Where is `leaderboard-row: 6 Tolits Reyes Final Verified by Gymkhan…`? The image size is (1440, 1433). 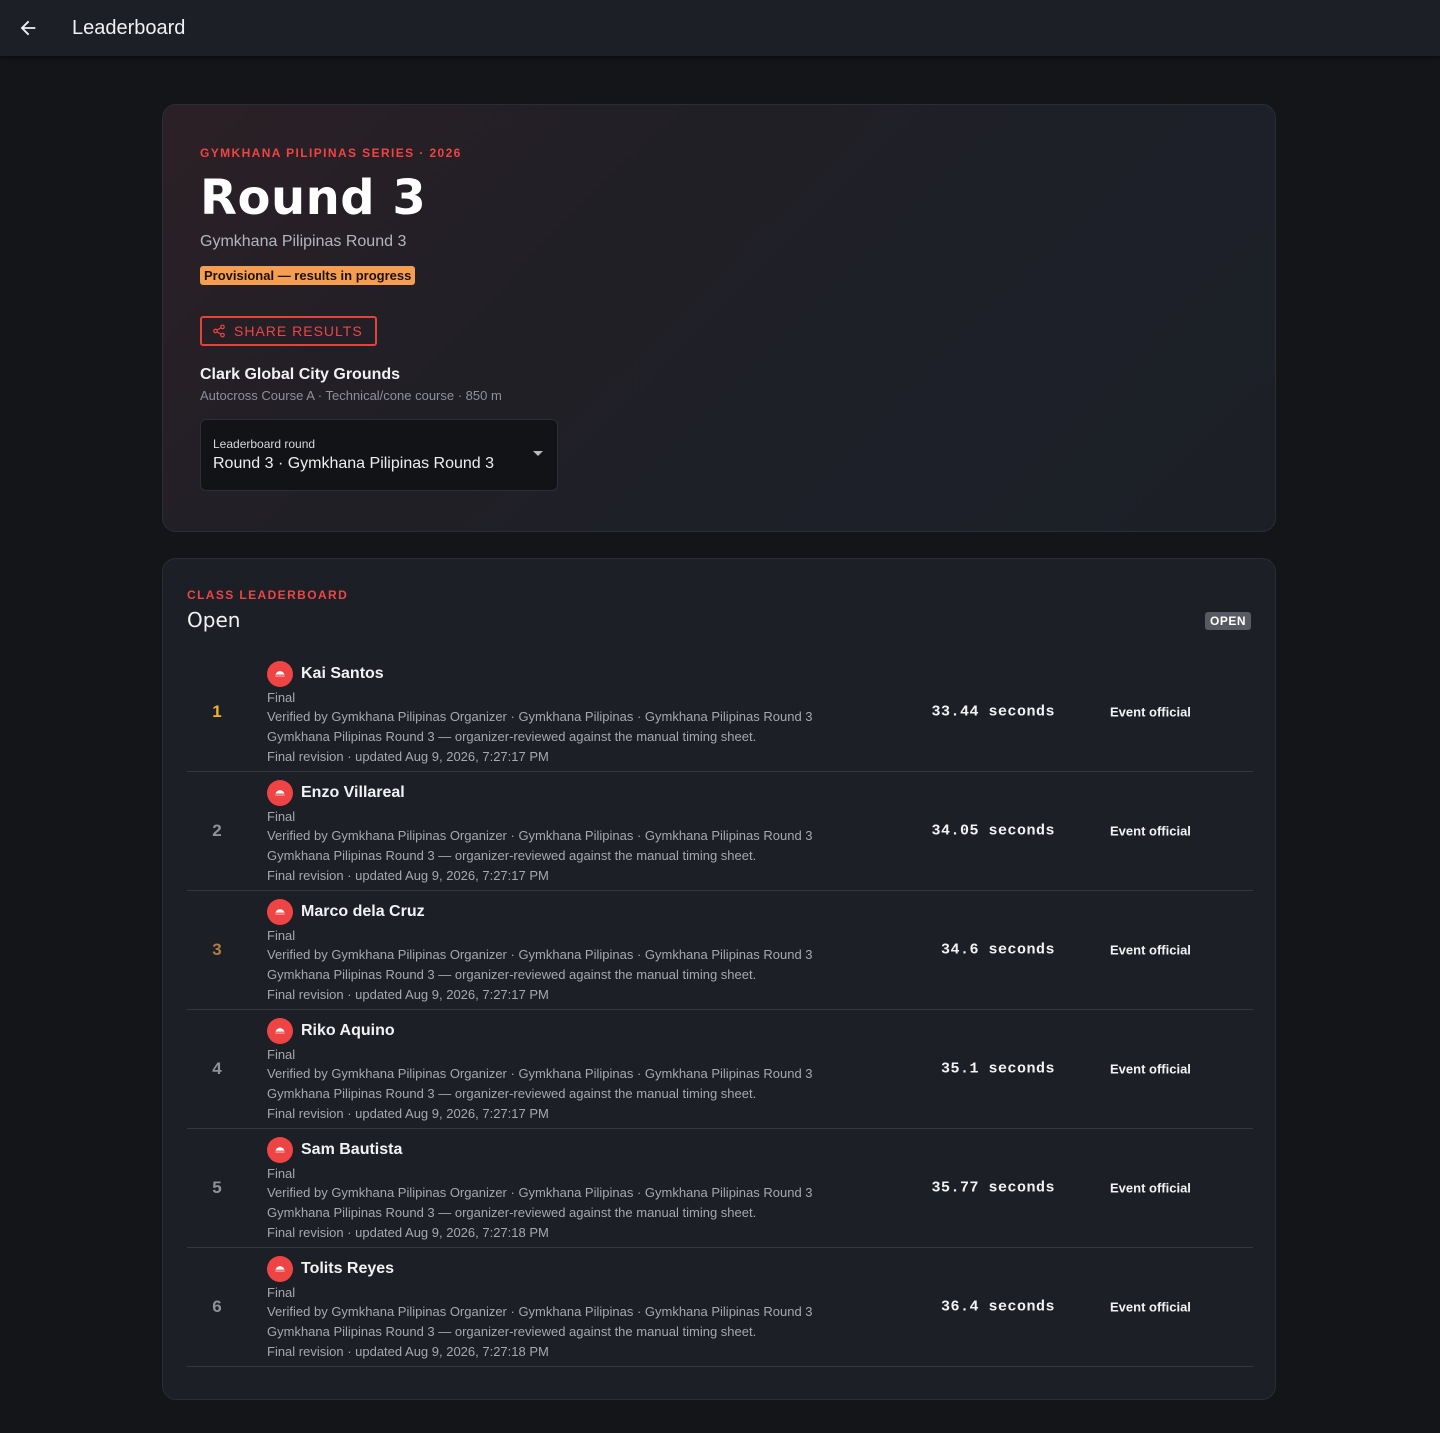 leaderboard-row: 6 Tolits Reyes Final Verified by Gymkhan… is located at coordinates (720, 1307).